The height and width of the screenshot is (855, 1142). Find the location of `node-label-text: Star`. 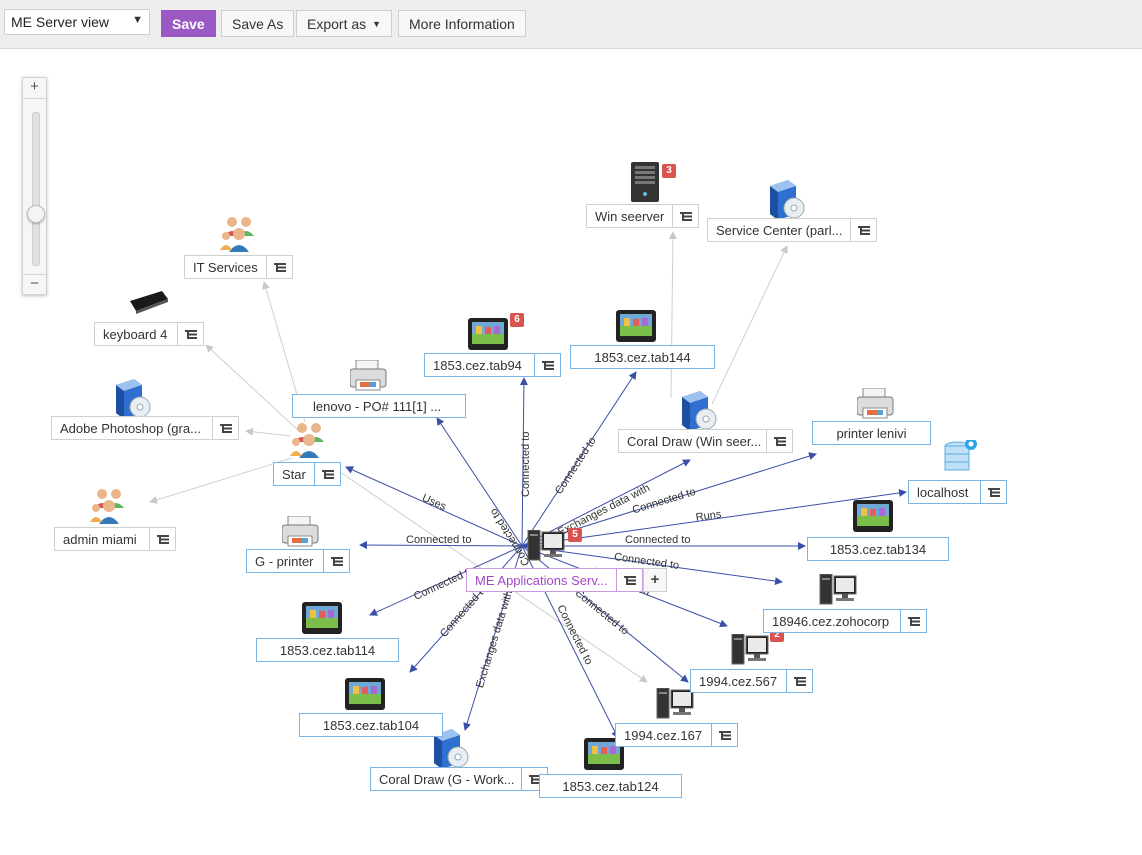

node-label-text: Star is located at coordinates (294, 474).